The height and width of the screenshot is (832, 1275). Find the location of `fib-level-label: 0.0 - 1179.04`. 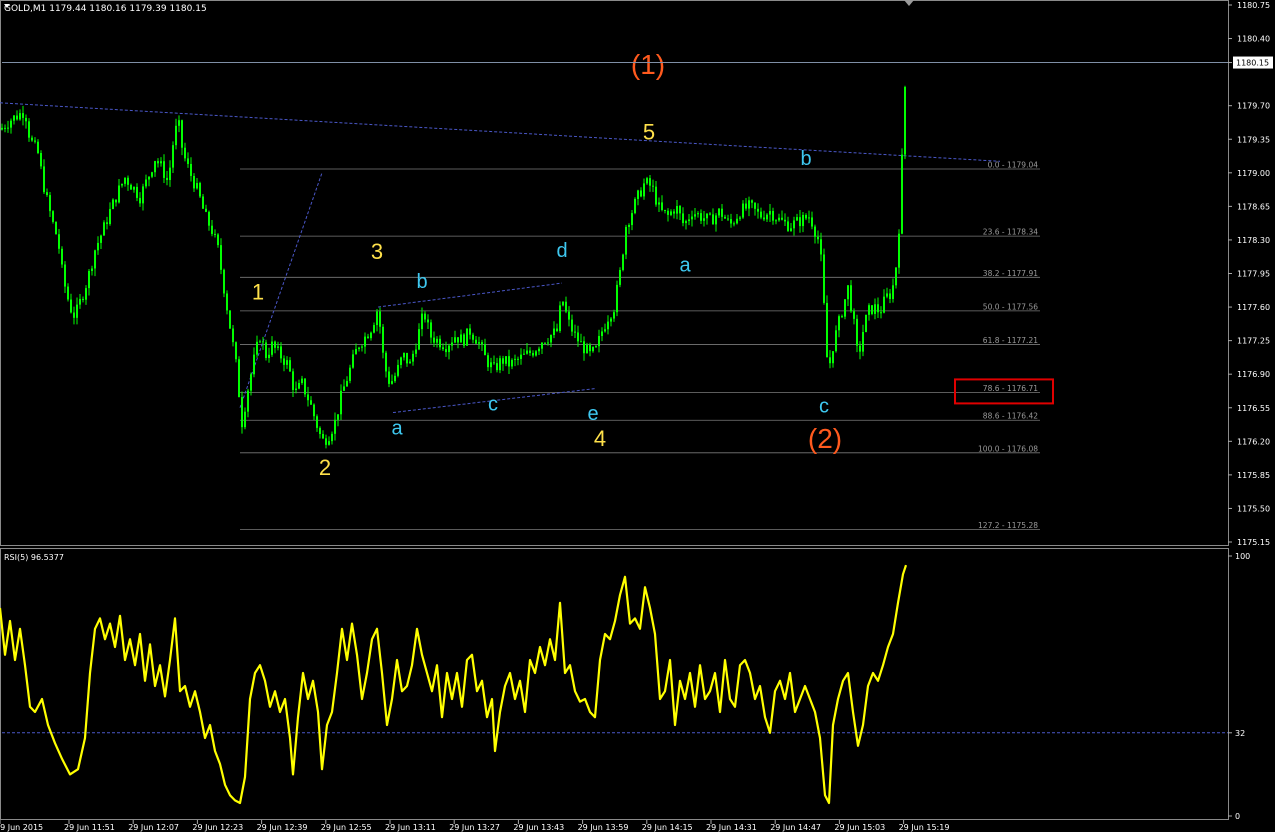

fib-level-label: 0.0 - 1179.04 is located at coordinates (1013, 164).